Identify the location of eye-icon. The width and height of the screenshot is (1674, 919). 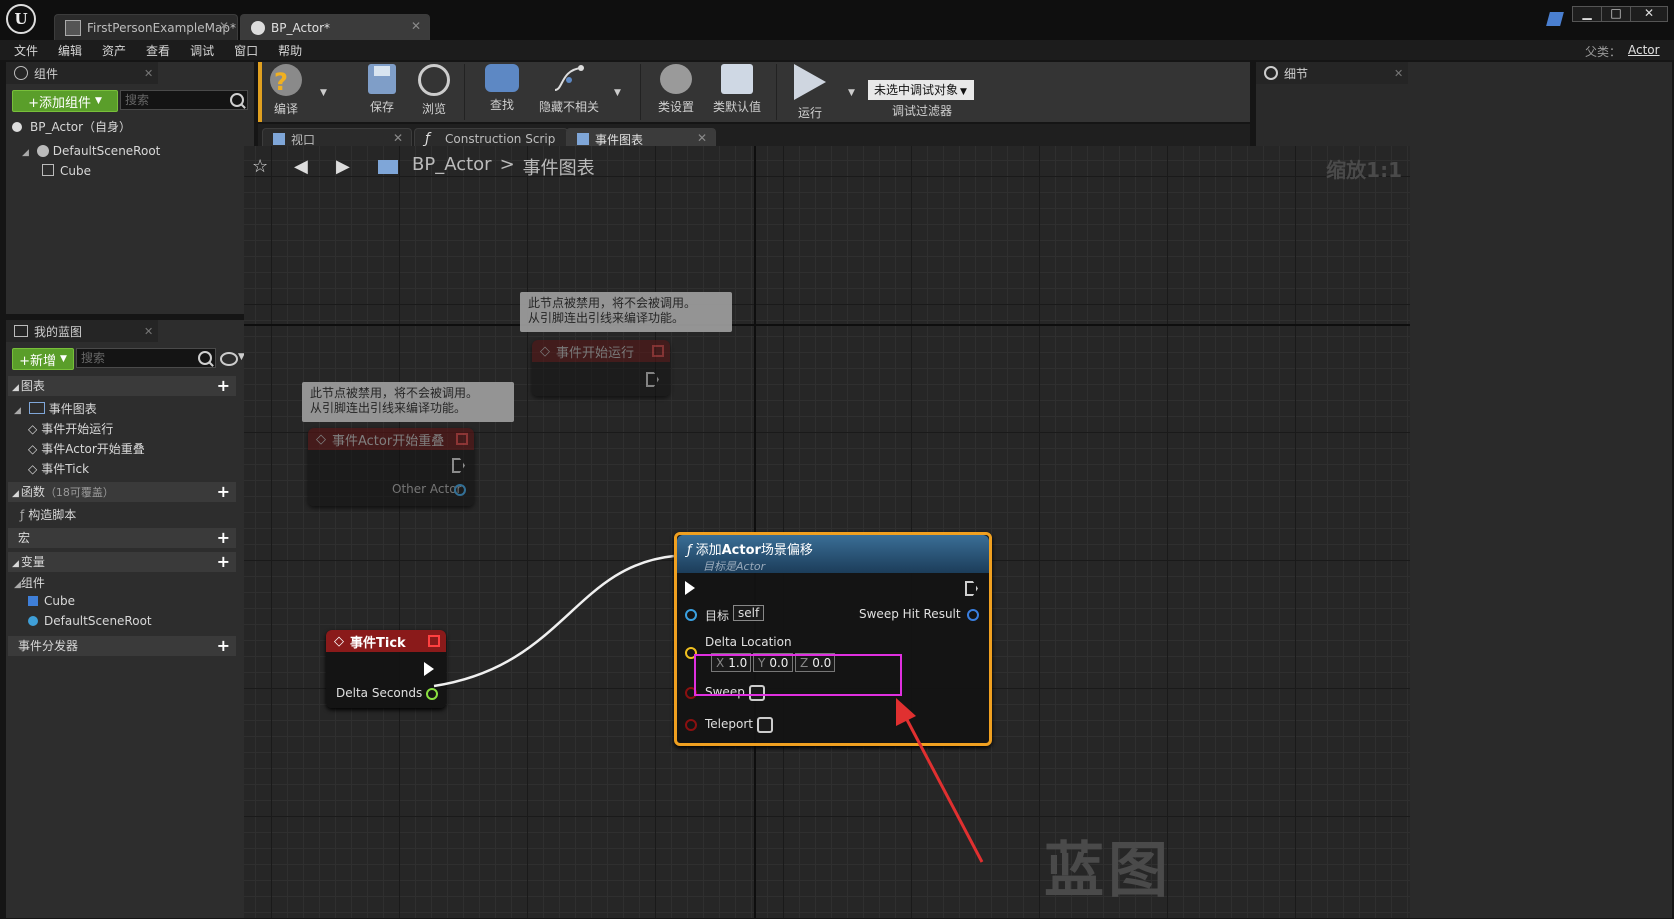
(229, 359).